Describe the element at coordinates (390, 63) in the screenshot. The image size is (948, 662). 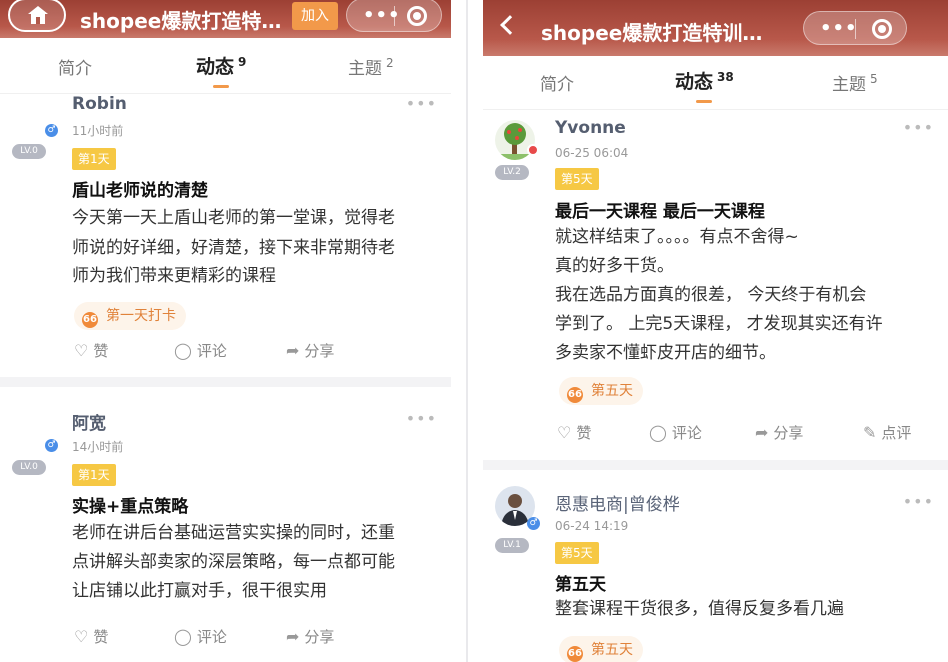
I see `tab-count: 2` at that location.